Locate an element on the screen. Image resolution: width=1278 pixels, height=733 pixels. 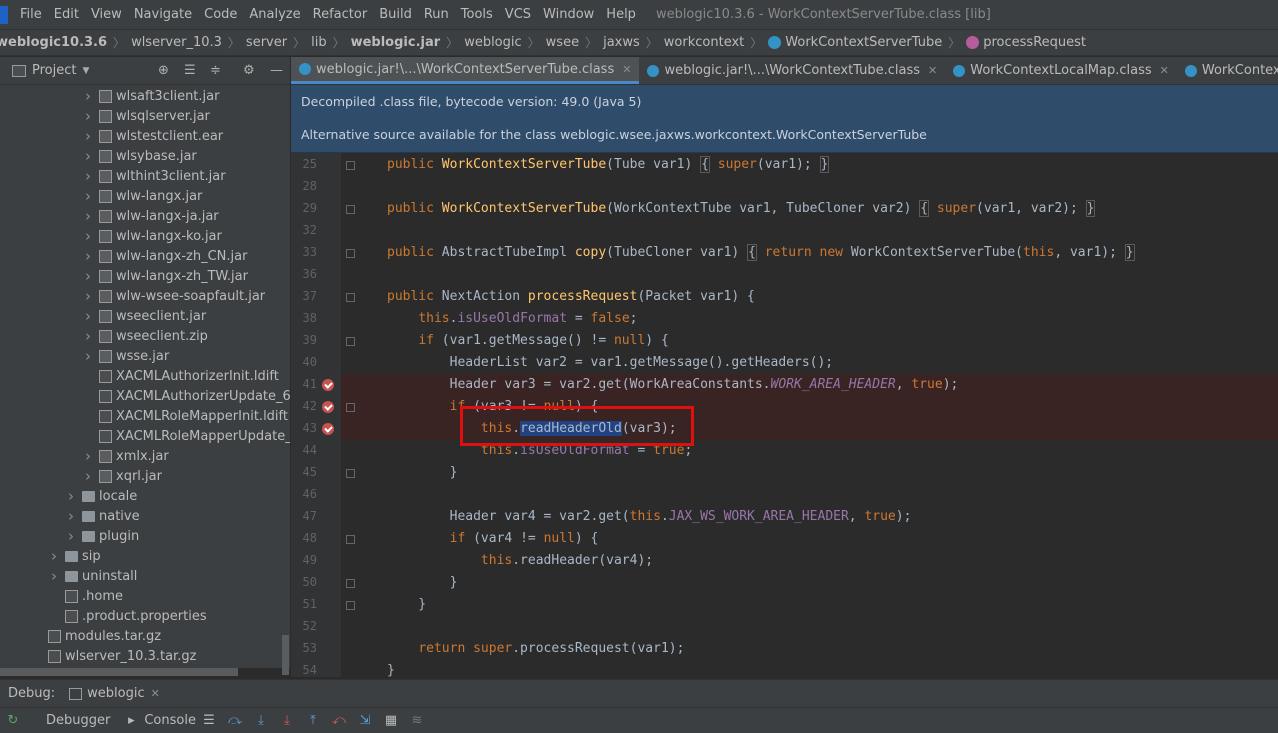
menu-view: View is located at coordinates (106, 14).